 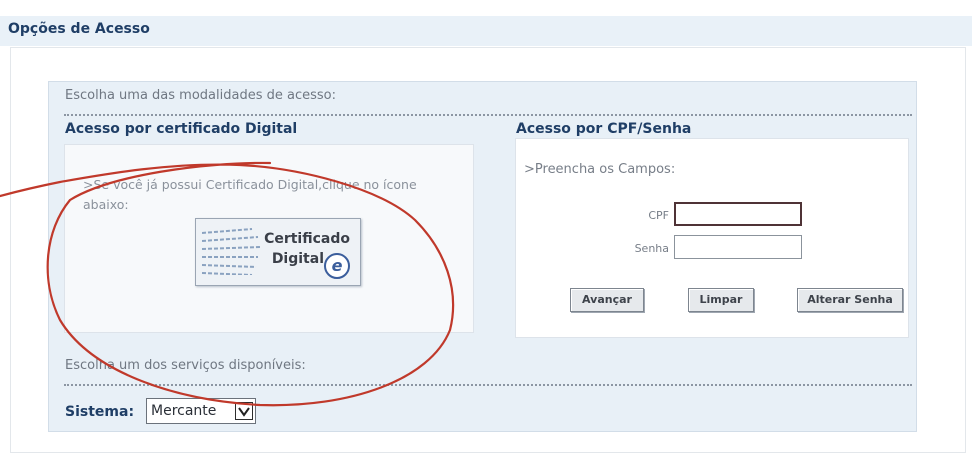 What do you see at coordinates (244, 411) in the screenshot?
I see `chevron-down-icon` at bounding box center [244, 411].